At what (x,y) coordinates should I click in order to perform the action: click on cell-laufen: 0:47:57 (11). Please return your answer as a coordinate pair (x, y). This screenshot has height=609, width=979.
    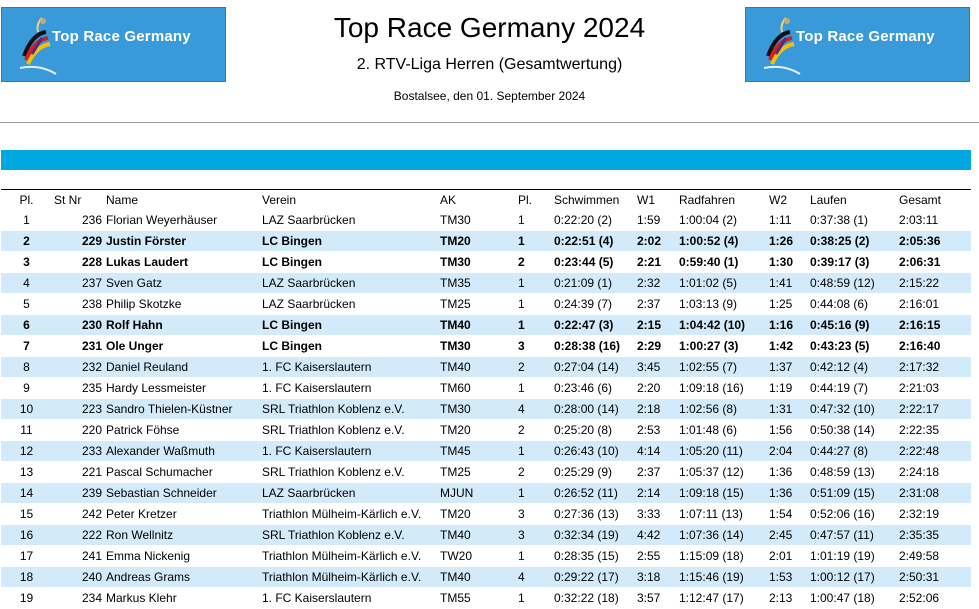
    Looking at the image, I should click on (854, 535).